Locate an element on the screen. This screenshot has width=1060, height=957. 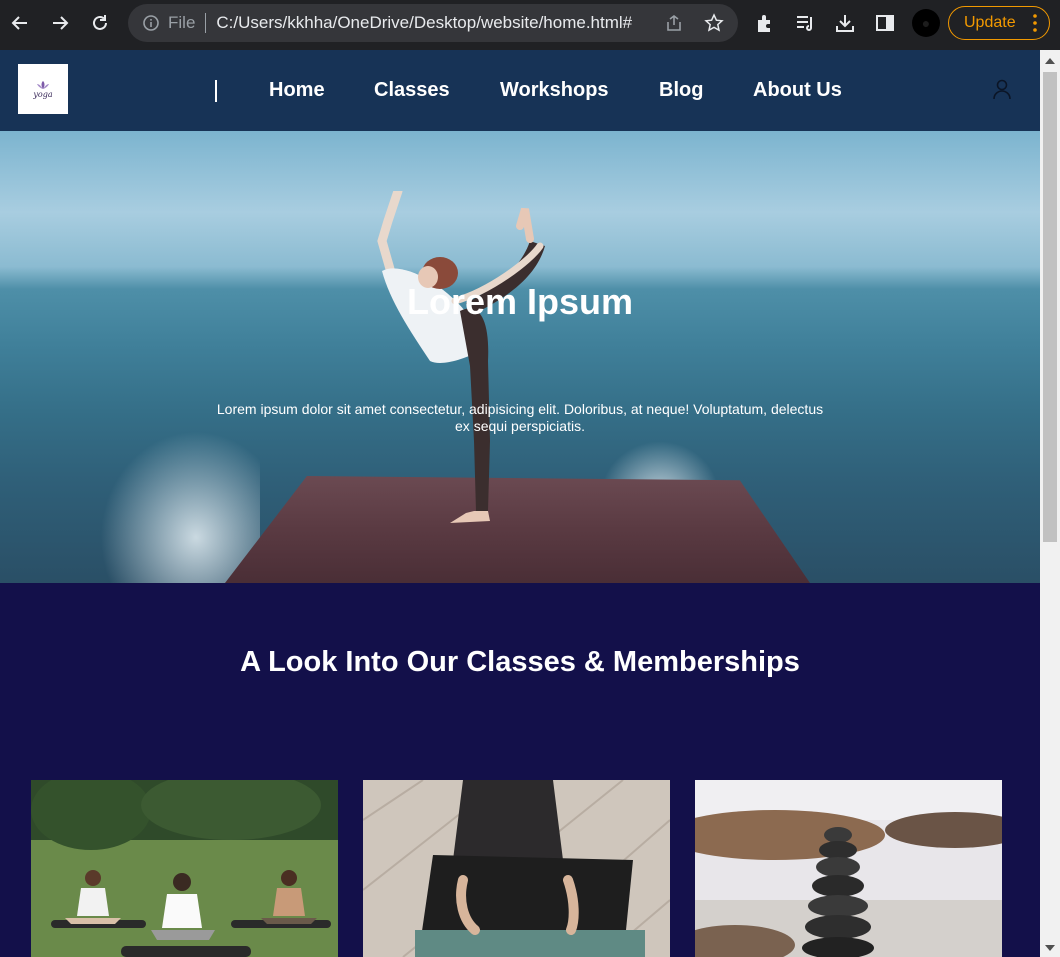
star-icon is located at coordinates (714, 23).